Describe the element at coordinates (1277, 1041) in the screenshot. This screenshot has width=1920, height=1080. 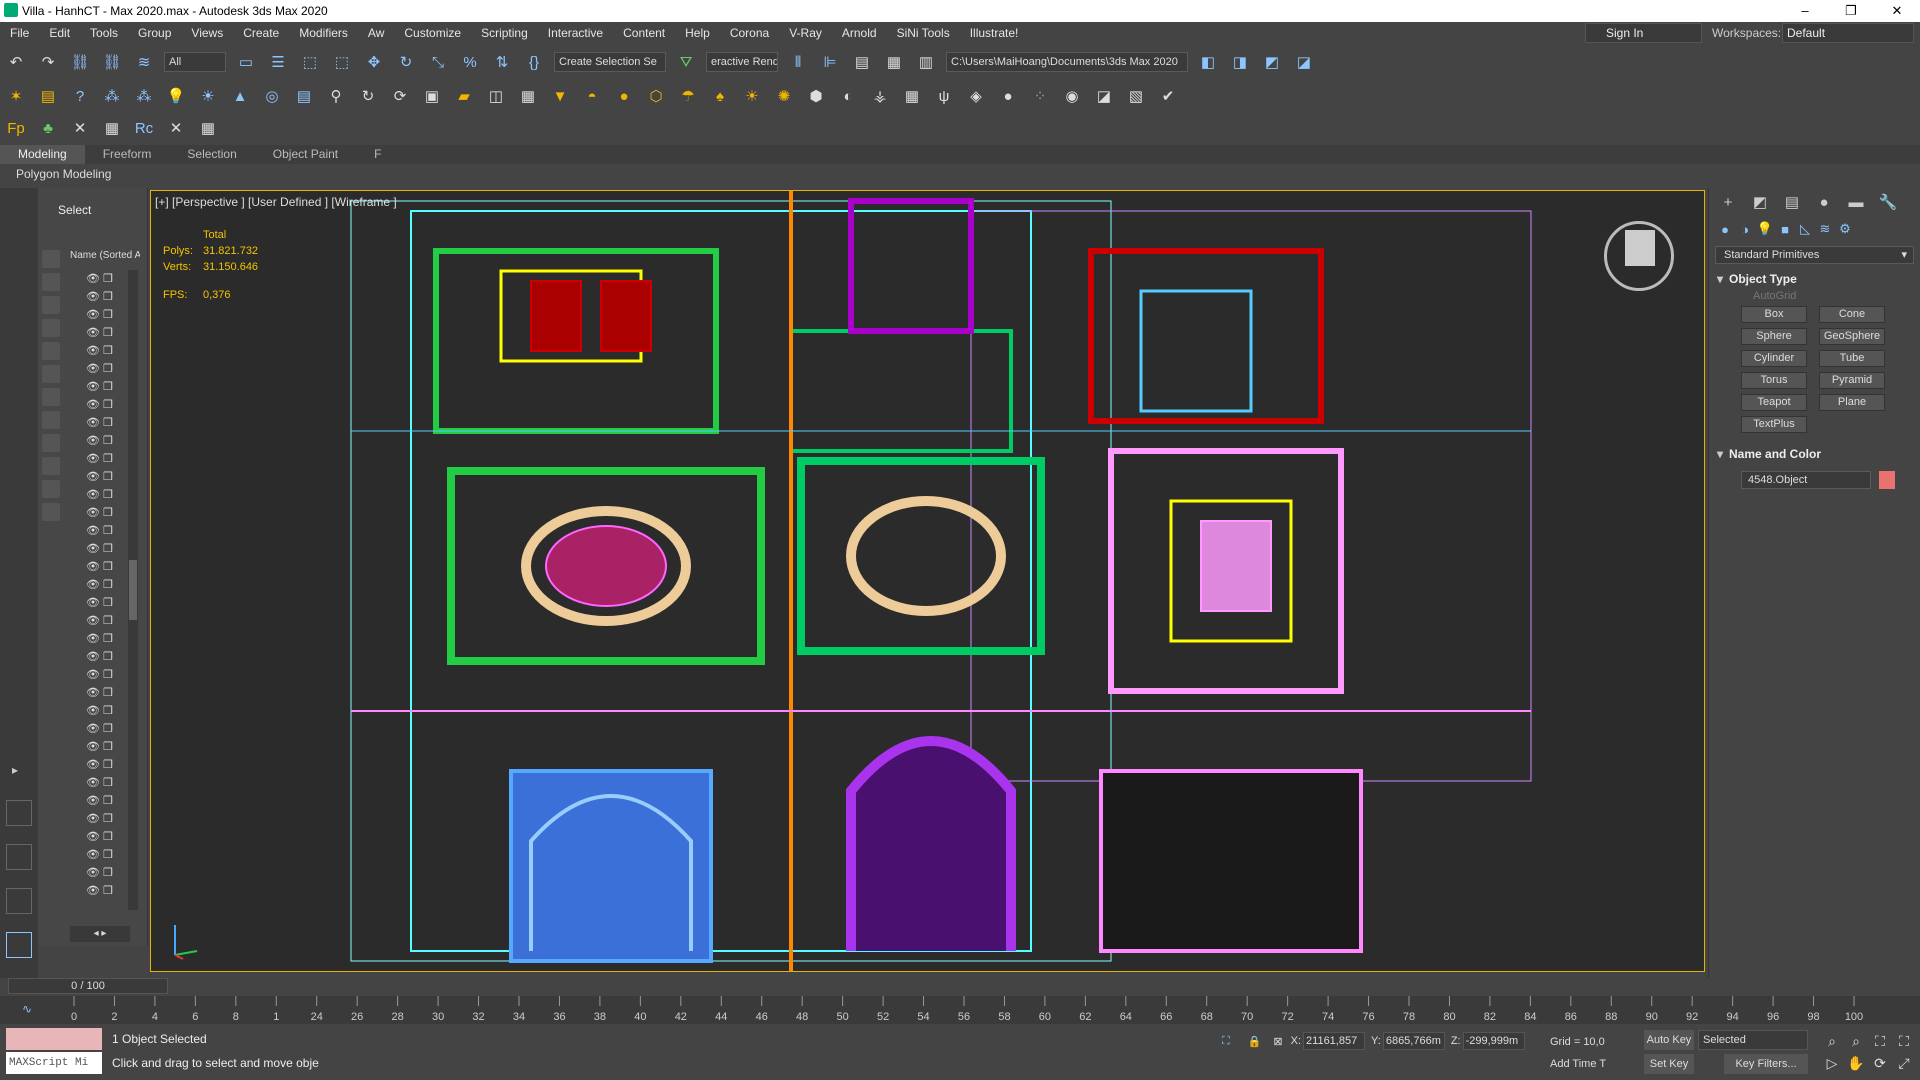
I see `absolute-mode-icon: ⊠` at that location.